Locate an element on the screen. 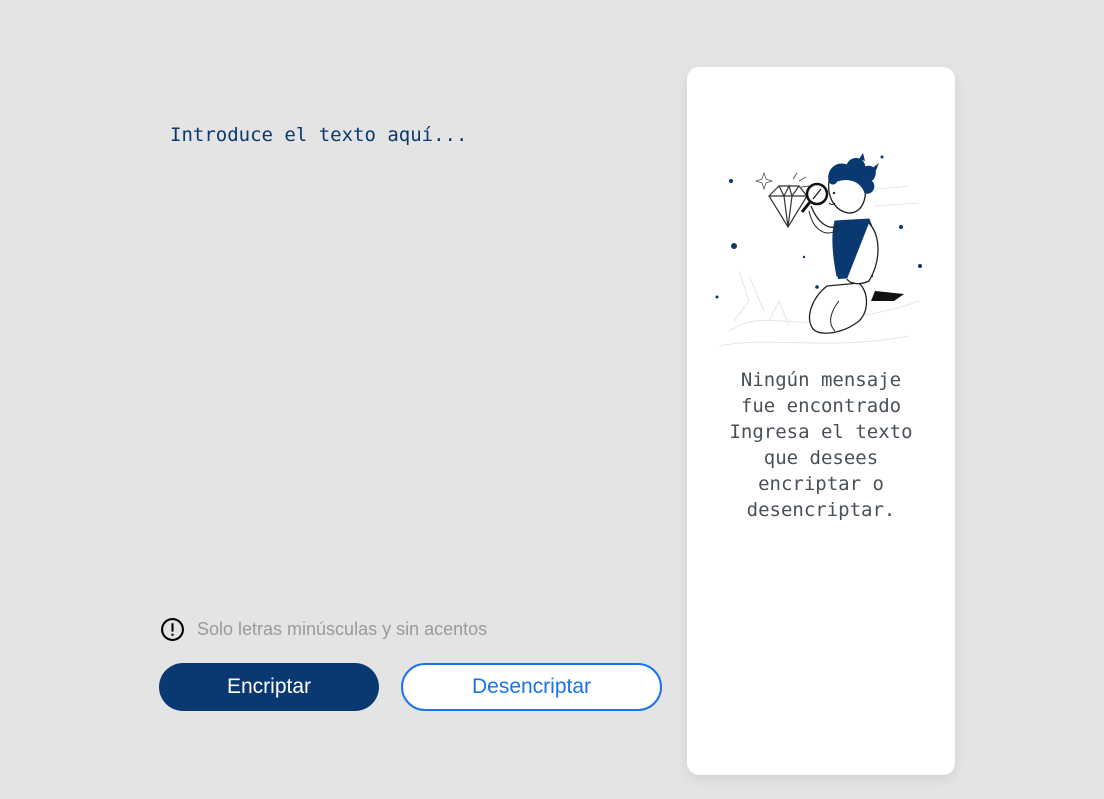  message-line: que desees is located at coordinates (821, 458).